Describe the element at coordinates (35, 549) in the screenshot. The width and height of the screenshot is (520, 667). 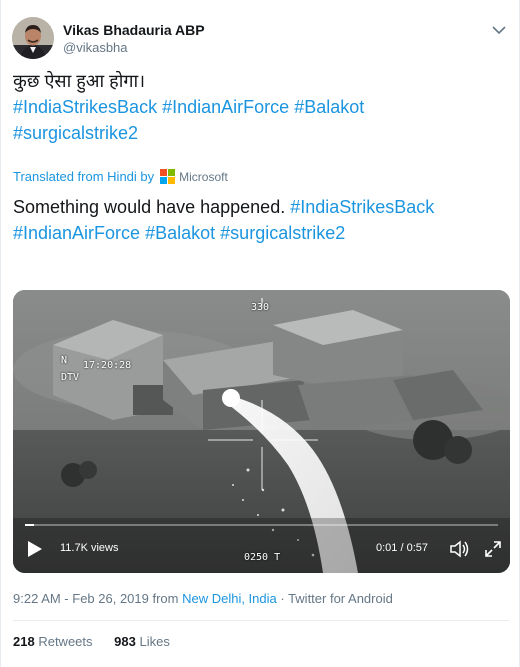
I see `play-icon` at that location.